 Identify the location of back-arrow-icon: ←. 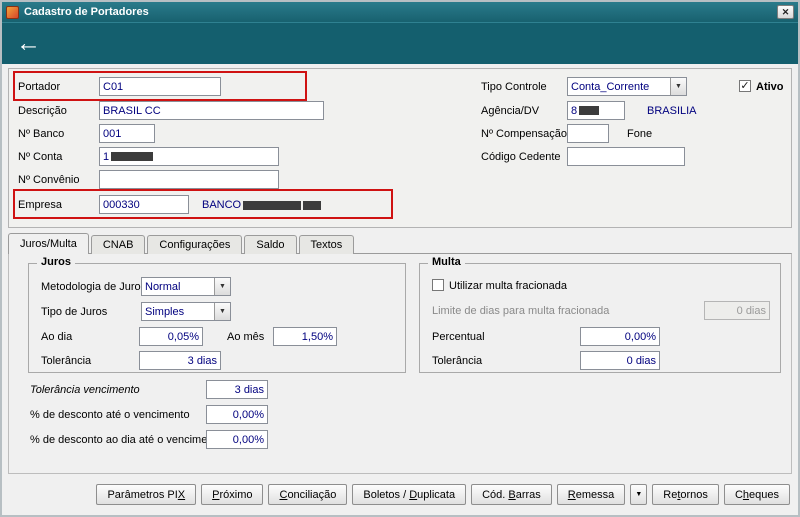
(28, 43).